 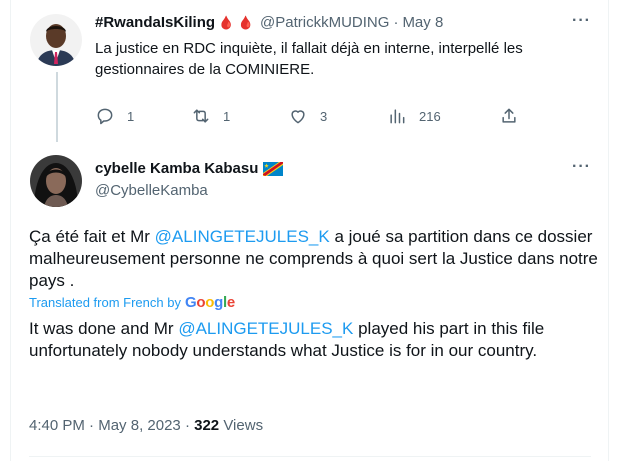 I want to click on views-label: Views, so click(x=243, y=425).